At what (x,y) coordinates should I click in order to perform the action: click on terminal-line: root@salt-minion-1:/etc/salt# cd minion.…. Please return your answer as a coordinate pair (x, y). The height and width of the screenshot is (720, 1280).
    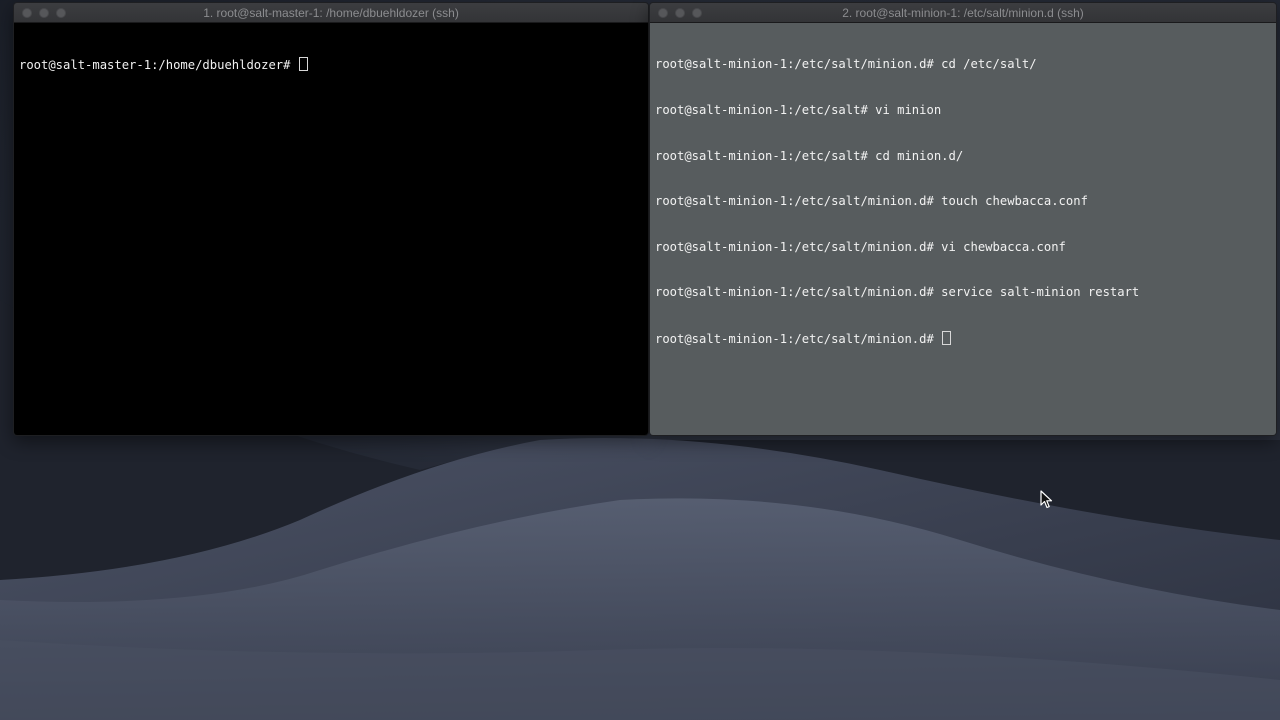
    Looking at the image, I should click on (809, 155).